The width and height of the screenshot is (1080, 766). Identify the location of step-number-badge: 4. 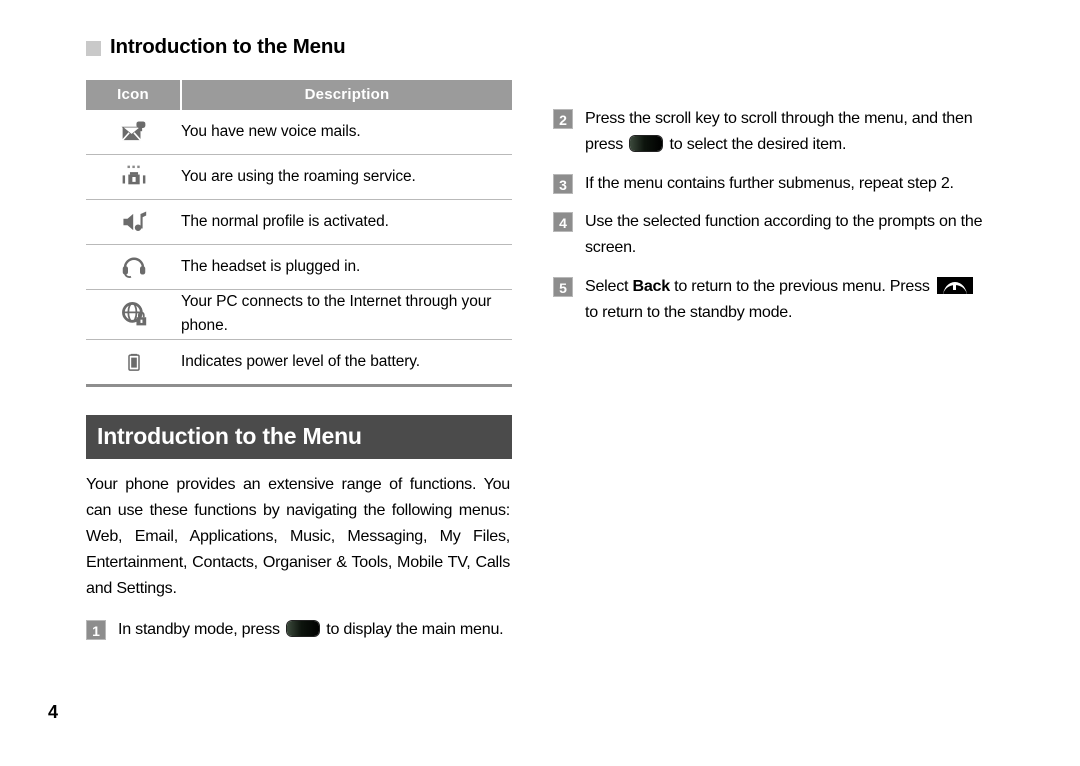
(563, 222).